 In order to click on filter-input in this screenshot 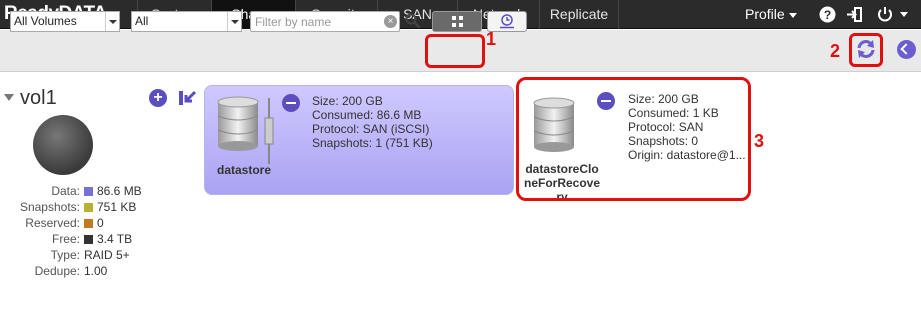, I will do `click(325, 21)`.